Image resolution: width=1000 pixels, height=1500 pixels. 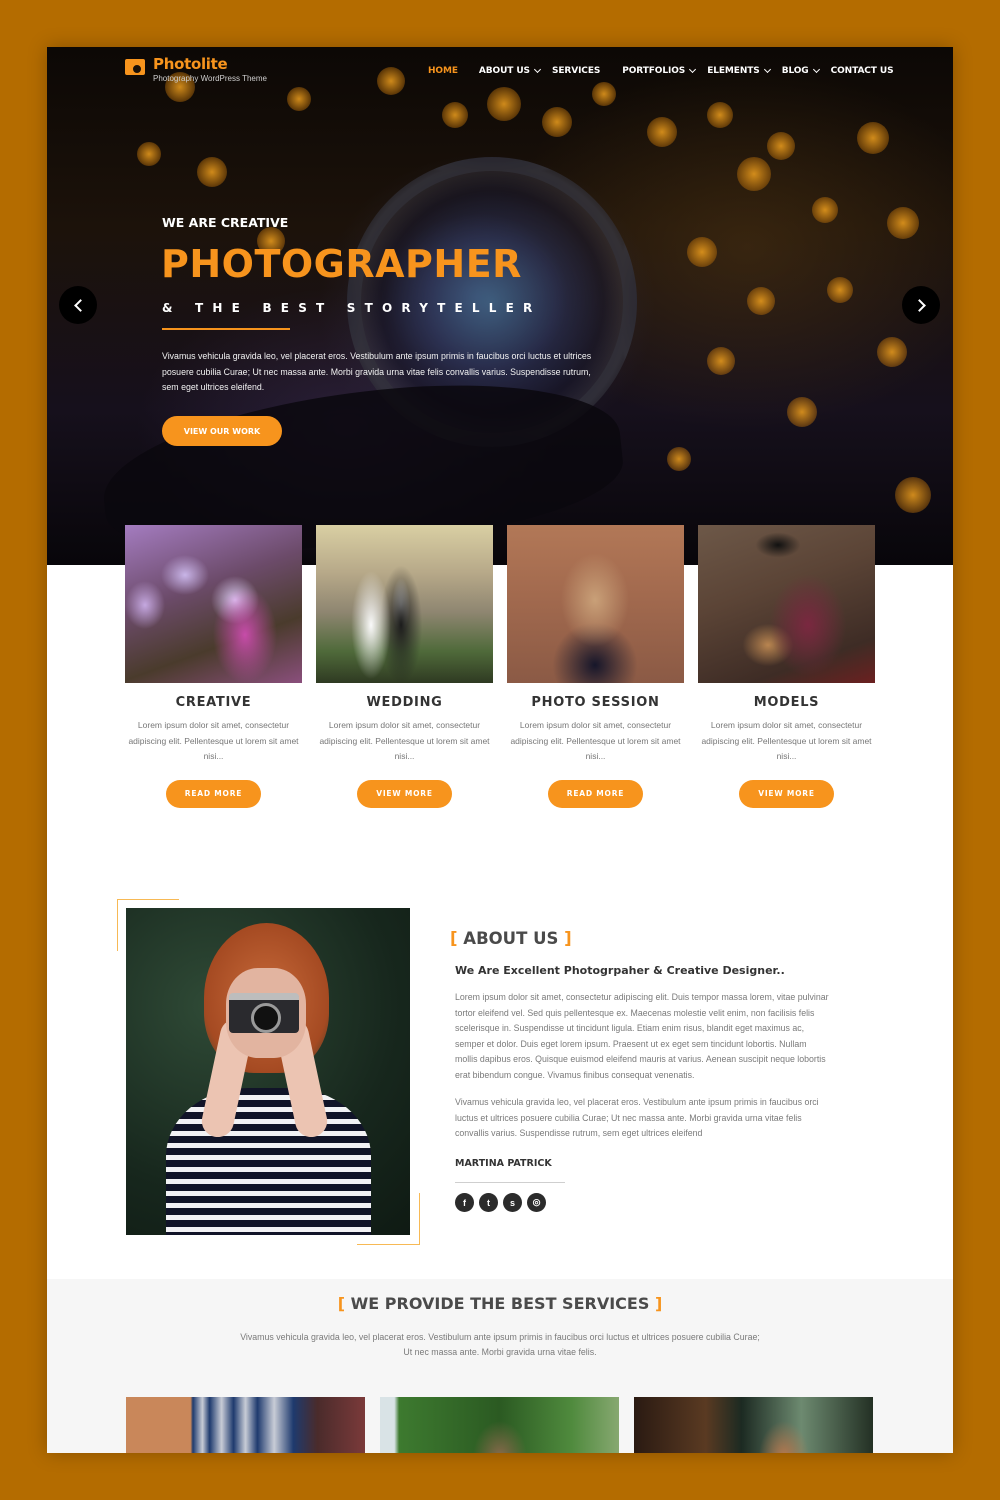 What do you see at coordinates (225, 222) in the screenshot?
I see `hero-subtitle: WE ARE CREATIVE` at bounding box center [225, 222].